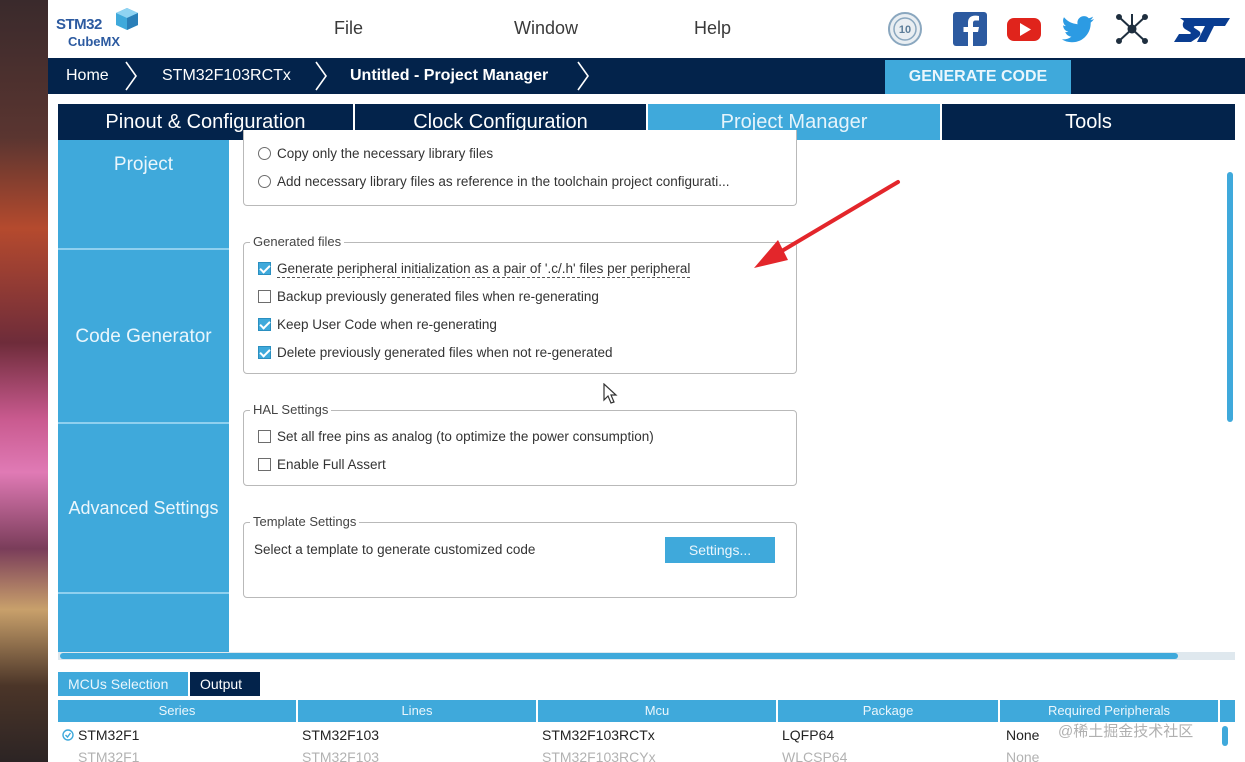 This screenshot has height=762, width=1245. What do you see at coordinates (610, 393) in the screenshot?
I see `mouse-cursor-icon` at bounding box center [610, 393].